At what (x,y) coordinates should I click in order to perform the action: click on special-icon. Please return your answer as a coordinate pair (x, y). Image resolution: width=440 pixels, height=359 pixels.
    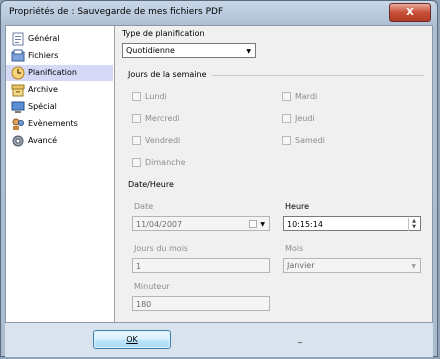
    Looking at the image, I should click on (18, 107).